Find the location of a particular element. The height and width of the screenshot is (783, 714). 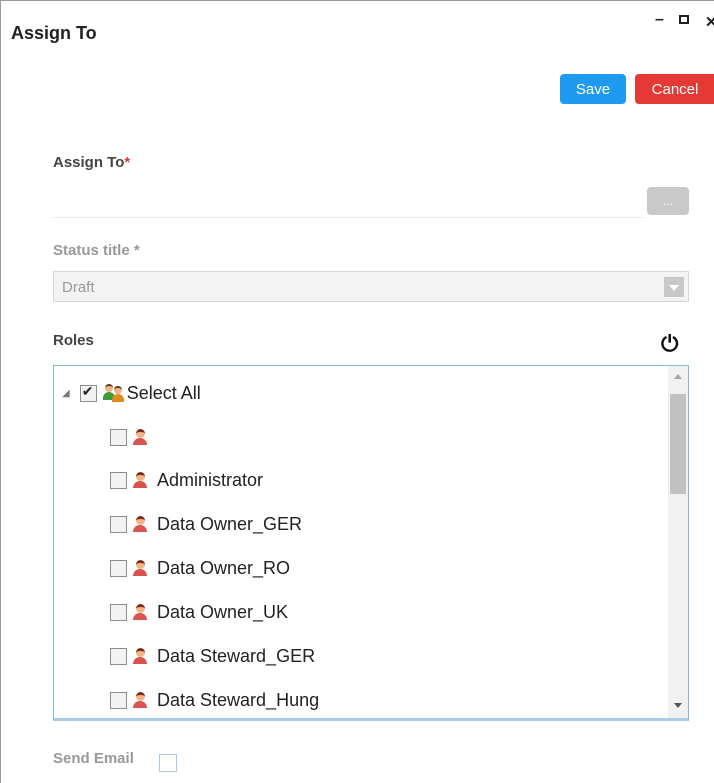

tree-node-select-all: ◢ Select All is located at coordinates (131, 393).